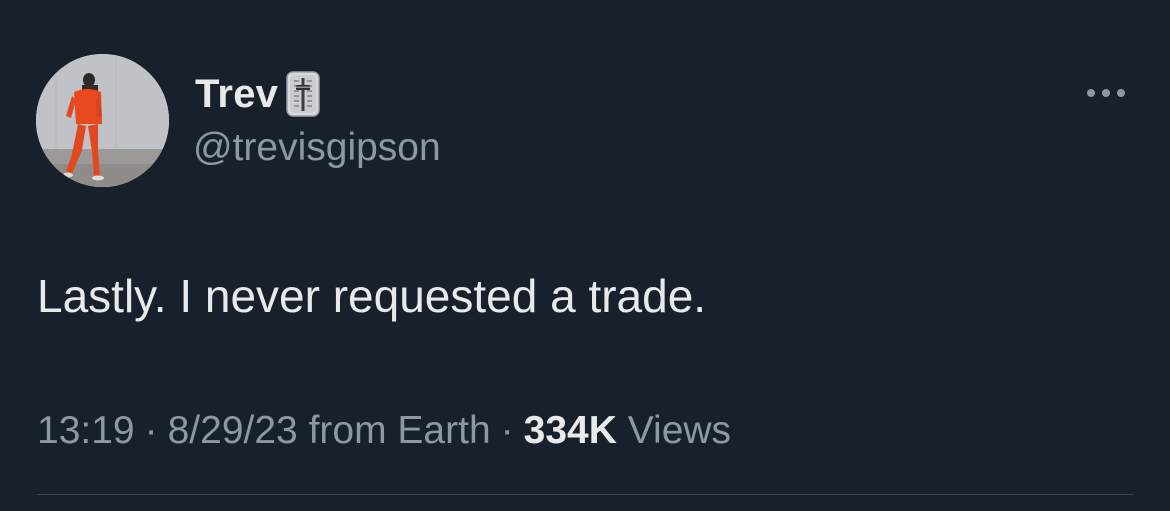 This screenshot has width=1170, height=511. Describe the element at coordinates (570, 430) in the screenshot. I see `views-count: 334K` at that location.